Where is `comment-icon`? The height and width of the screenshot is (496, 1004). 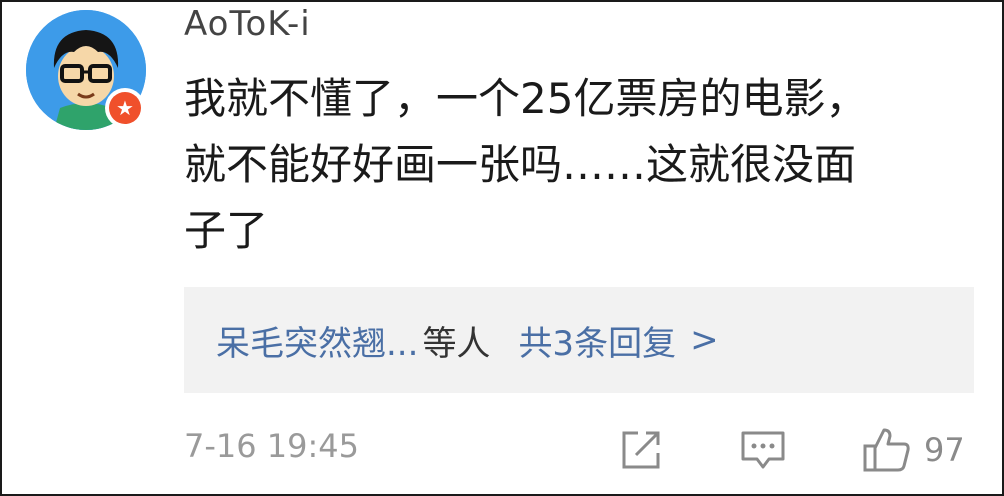 comment-icon is located at coordinates (763, 450).